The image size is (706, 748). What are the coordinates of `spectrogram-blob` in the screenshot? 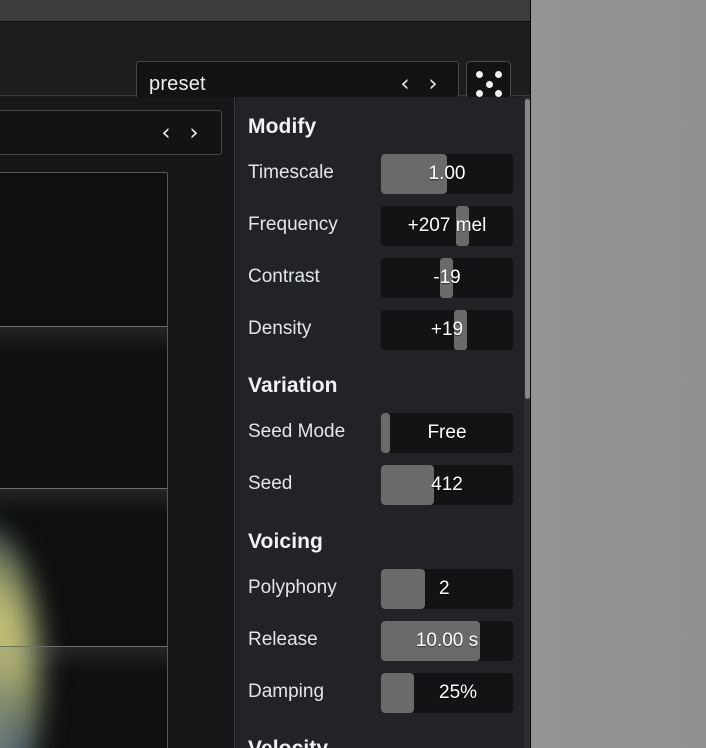 It's located at (21, 636).